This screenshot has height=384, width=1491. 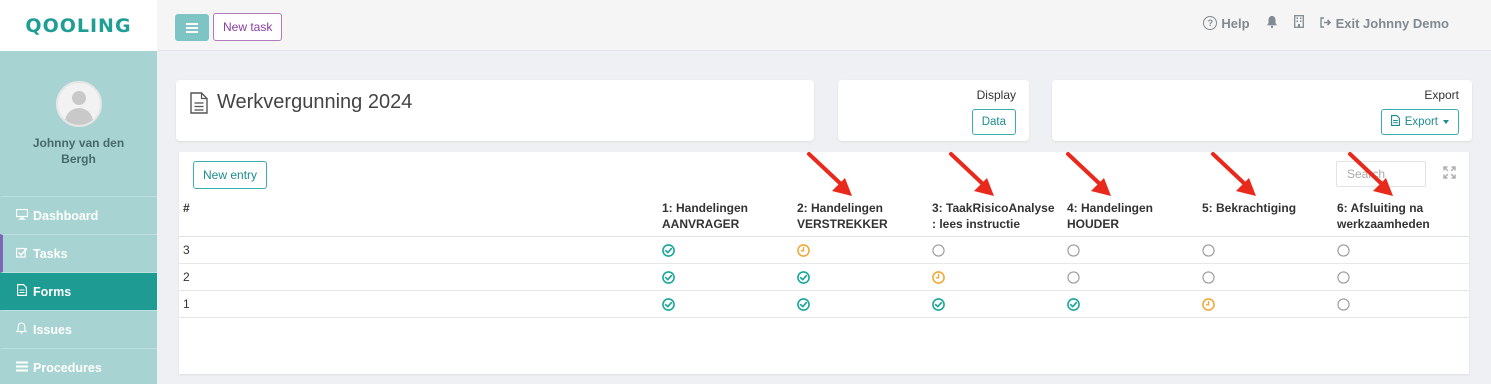 What do you see at coordinates (50, 253) in the screenshot?
I see `sidebar-item-label: Tasks` at bounding box center [50, 253].